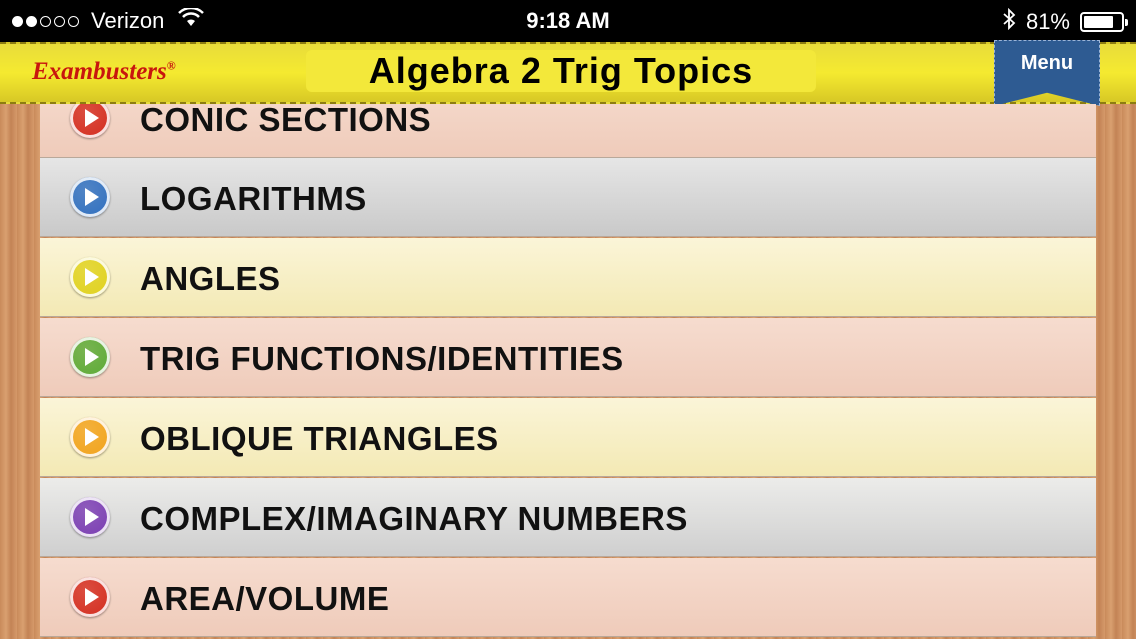 The image size is (1136, 639). Describe the element at coordinates (1047, 73) in the screenshot. I see `menu-button: Menu` at that location.